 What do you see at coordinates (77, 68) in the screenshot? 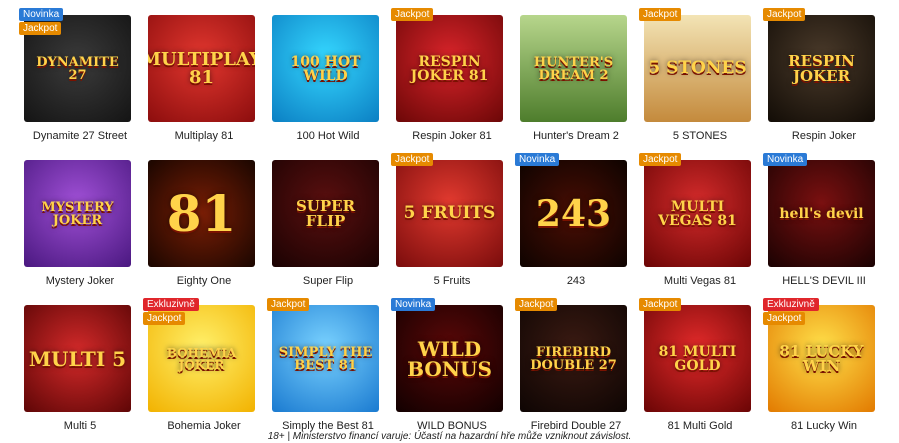
I see `dynamite-slot-art: DYNAMITE 27` at bounding box center [77, 68].